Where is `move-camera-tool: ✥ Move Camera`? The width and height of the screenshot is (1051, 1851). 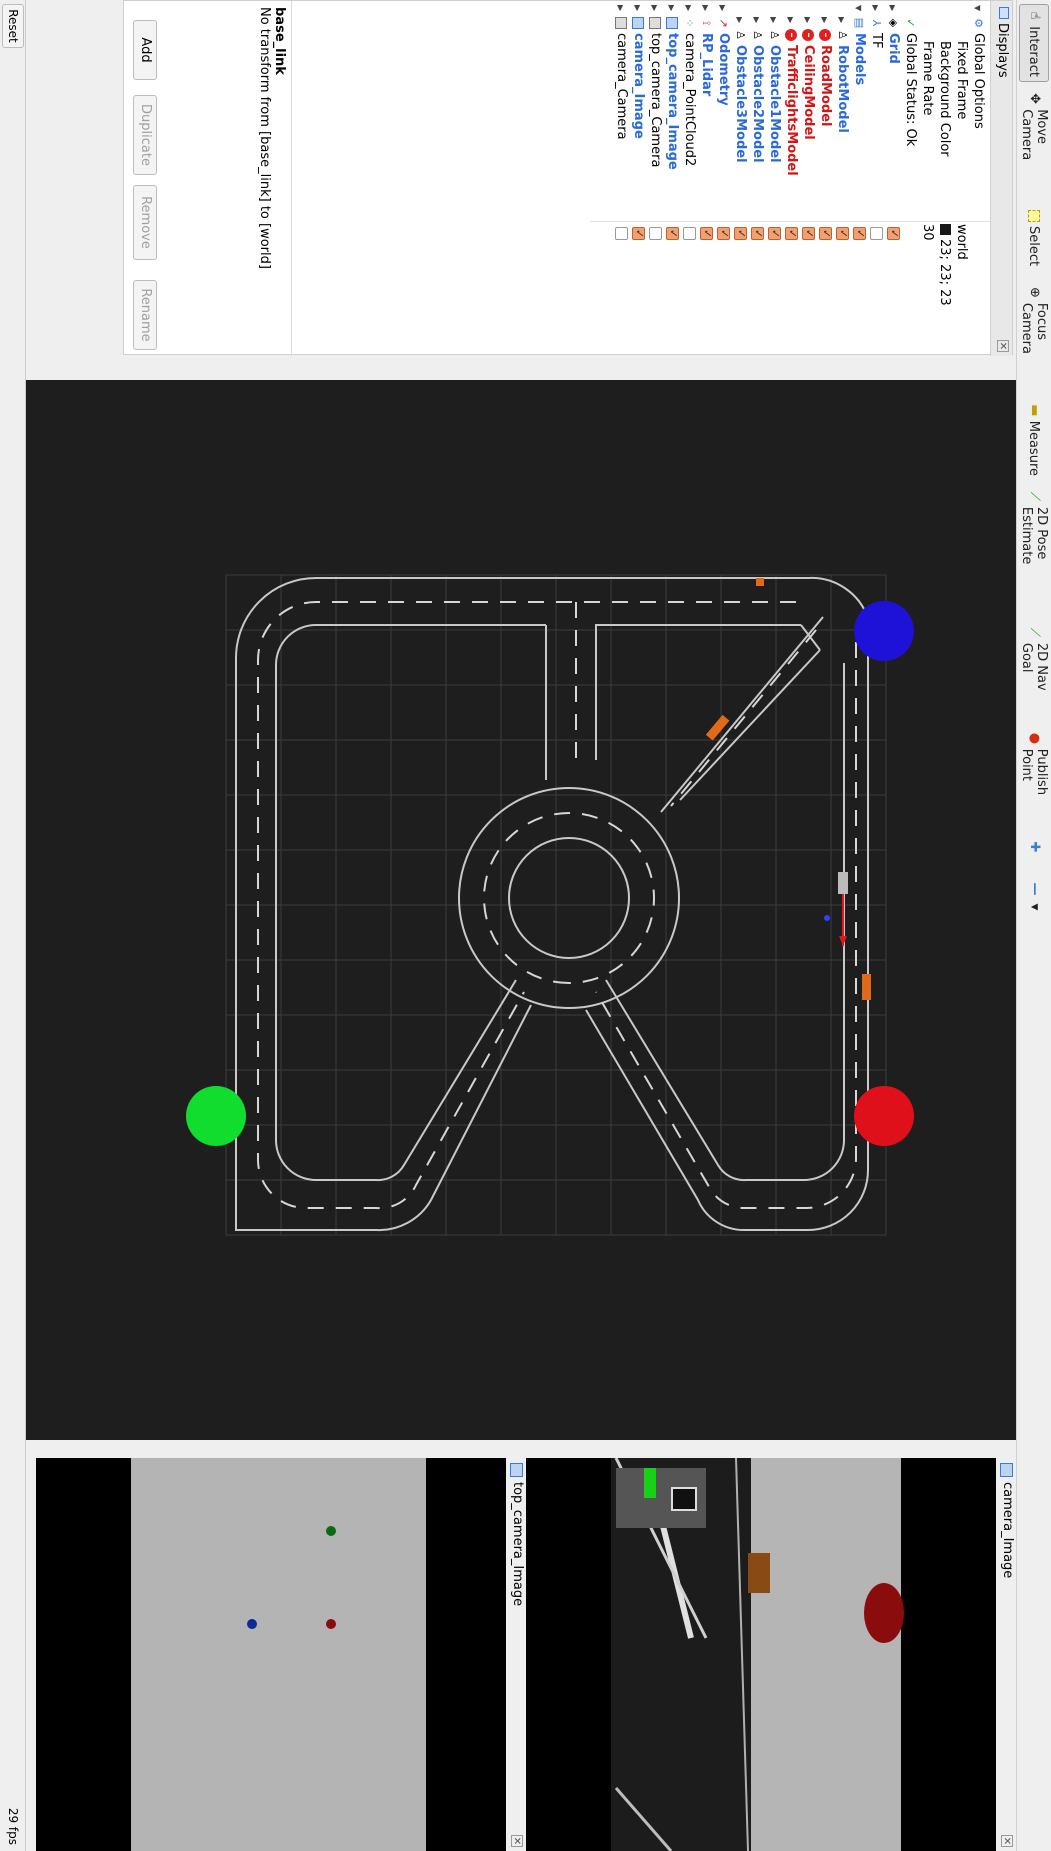 move-camera-tool: ✥ Move Camera is located at coordinates (1034, 143).